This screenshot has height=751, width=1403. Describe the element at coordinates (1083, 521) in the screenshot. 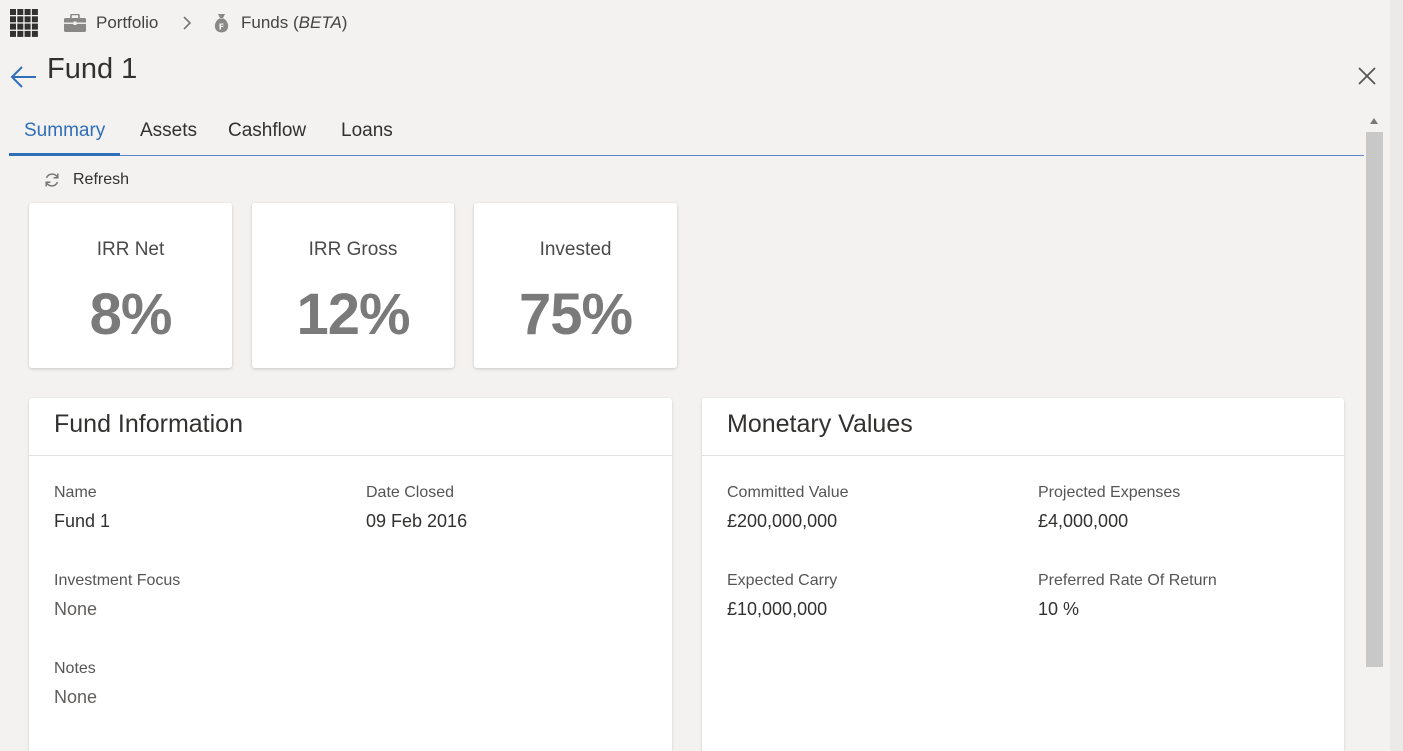

I see `field-value: £4,000,000` at that location.